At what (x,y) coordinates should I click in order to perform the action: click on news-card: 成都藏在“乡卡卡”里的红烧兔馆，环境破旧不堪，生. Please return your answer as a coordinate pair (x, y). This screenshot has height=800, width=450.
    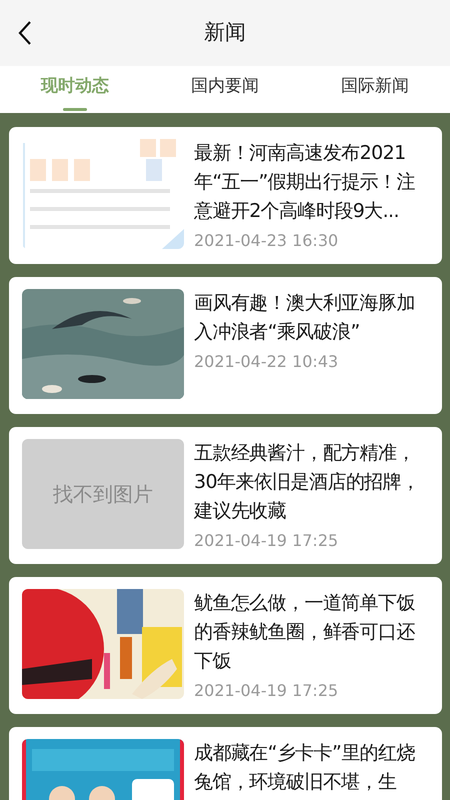
    Looking at the image, I should click on (225, 763).